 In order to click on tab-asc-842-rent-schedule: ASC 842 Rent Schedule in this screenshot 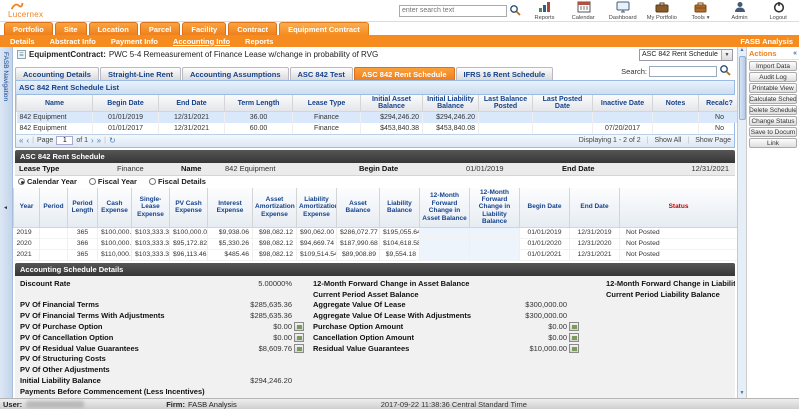, I will do `click(404, 73)`.